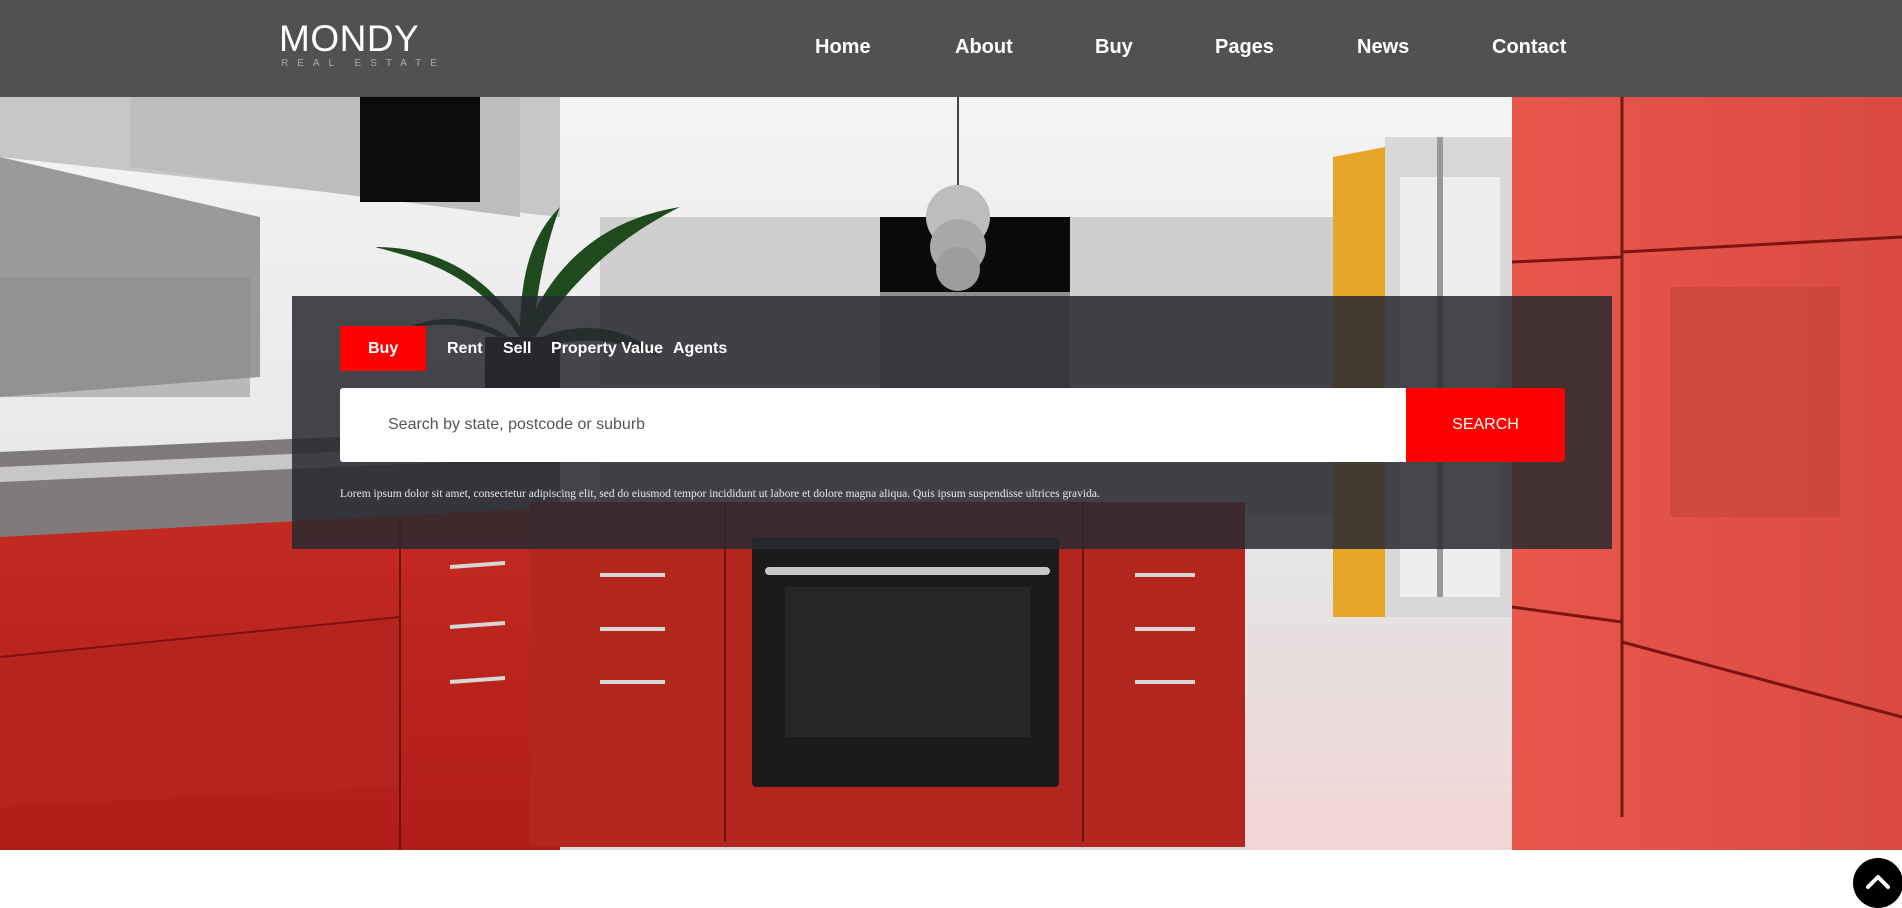 This screenshot has height=908, width=1902. What do you see at coordinates (465, 348) in the screenshot?
I see `tab-rent: Rent` at bounding box center [465, 348].